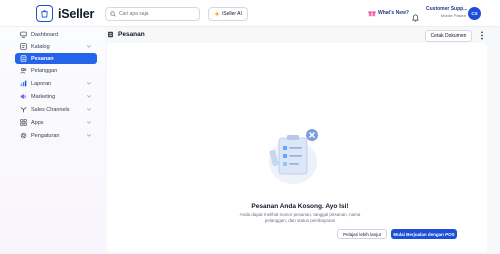 Image resolution: width=500 pixels, height=254 pixels. What do you see at coordinates (482, 35) in the screenshot?
I see `more-options-icon` at bounding box center [482, 35].